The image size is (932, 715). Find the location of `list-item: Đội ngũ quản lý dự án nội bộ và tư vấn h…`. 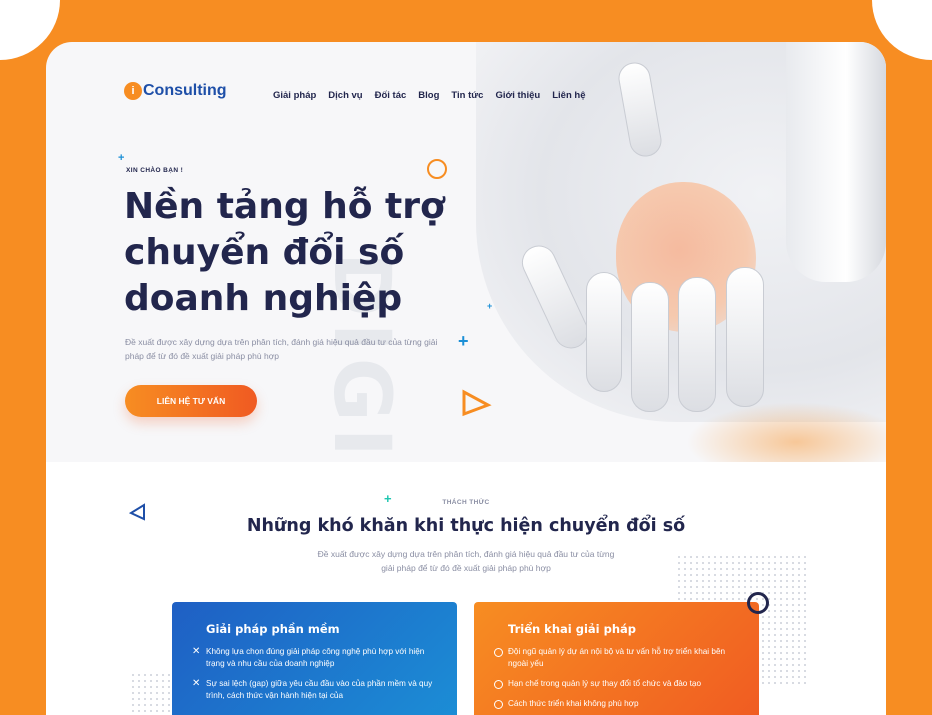

list-item: Đội ngũ quản lý dự án nội bộ và tư vấn h… is located at coordinates (617, 658).